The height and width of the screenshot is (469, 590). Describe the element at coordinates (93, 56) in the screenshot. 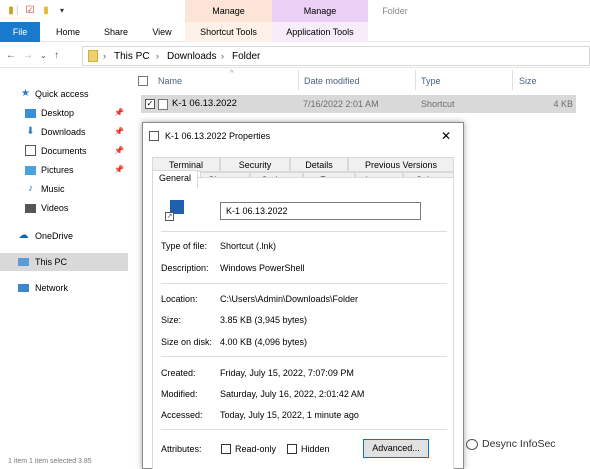

I see `folder-icon` at that location.